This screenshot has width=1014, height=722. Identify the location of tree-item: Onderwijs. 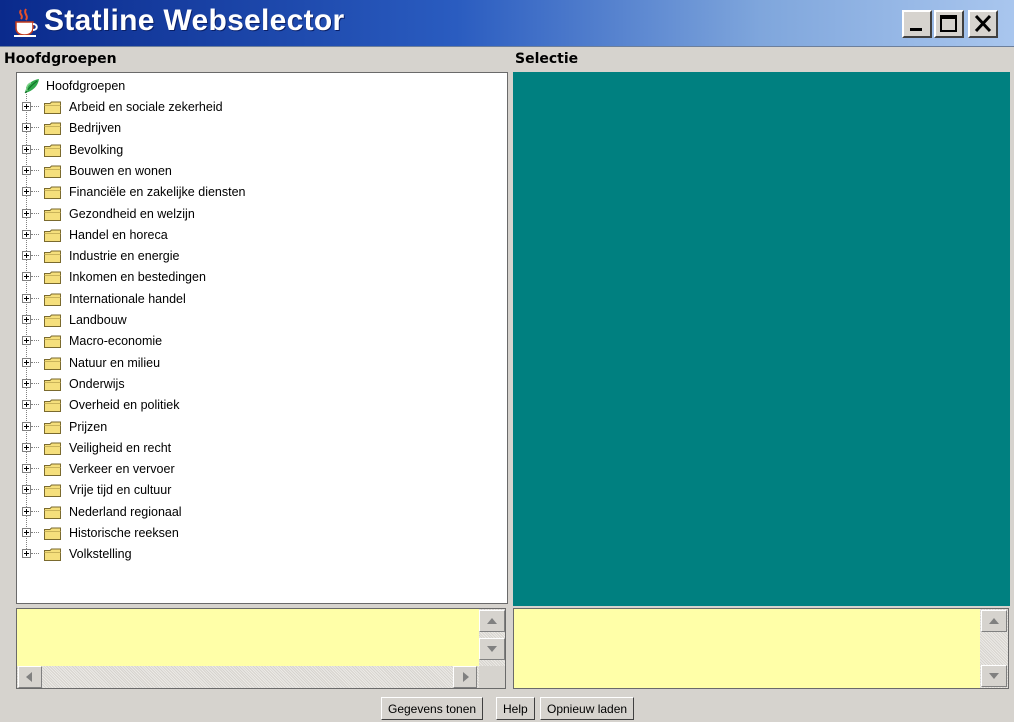
(257, 385).